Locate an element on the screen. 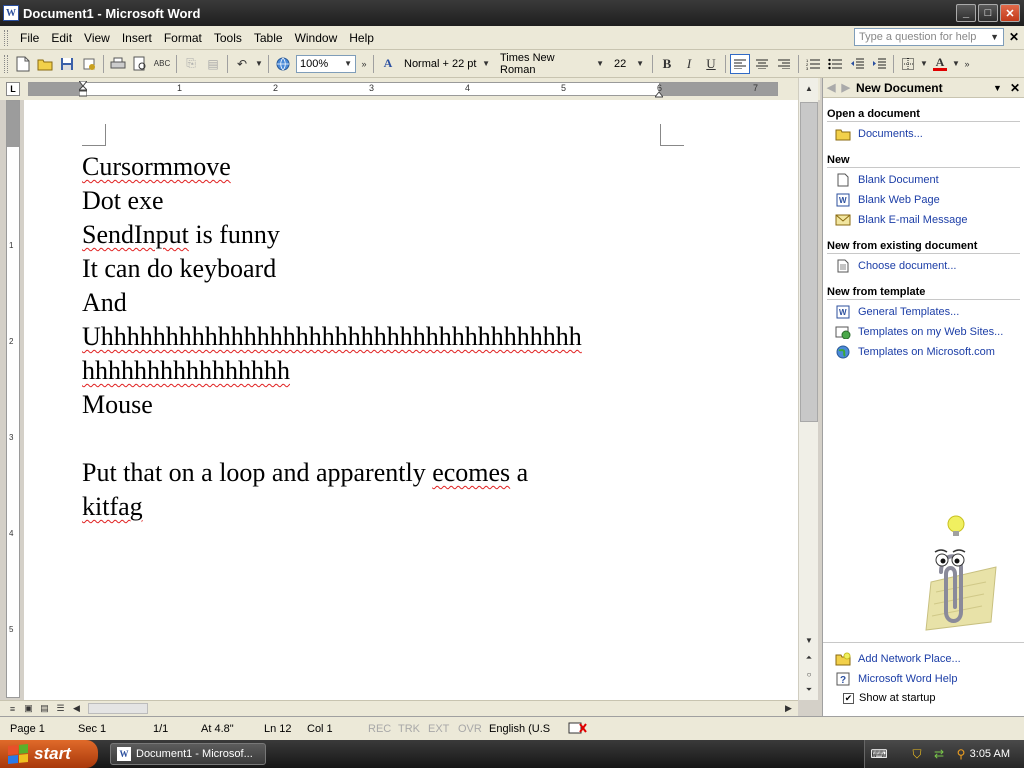 The image size is (1024, 768). spelling-status-icon is located at coordinates (578, 729).